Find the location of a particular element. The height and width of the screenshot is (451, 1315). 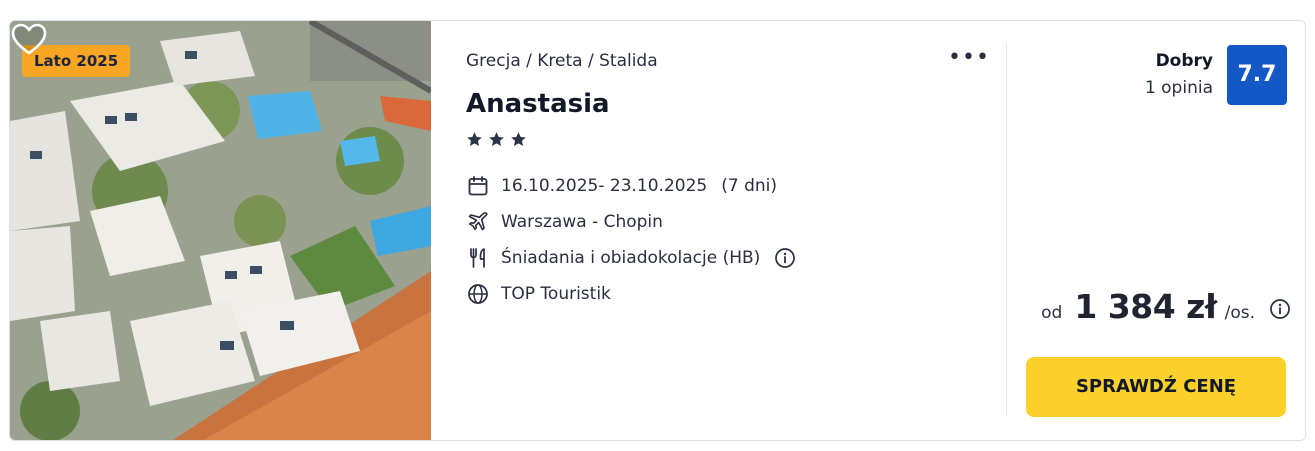

board-row: Śniadania i obiadokolacje (HB) is located at coordinates (631, 258).